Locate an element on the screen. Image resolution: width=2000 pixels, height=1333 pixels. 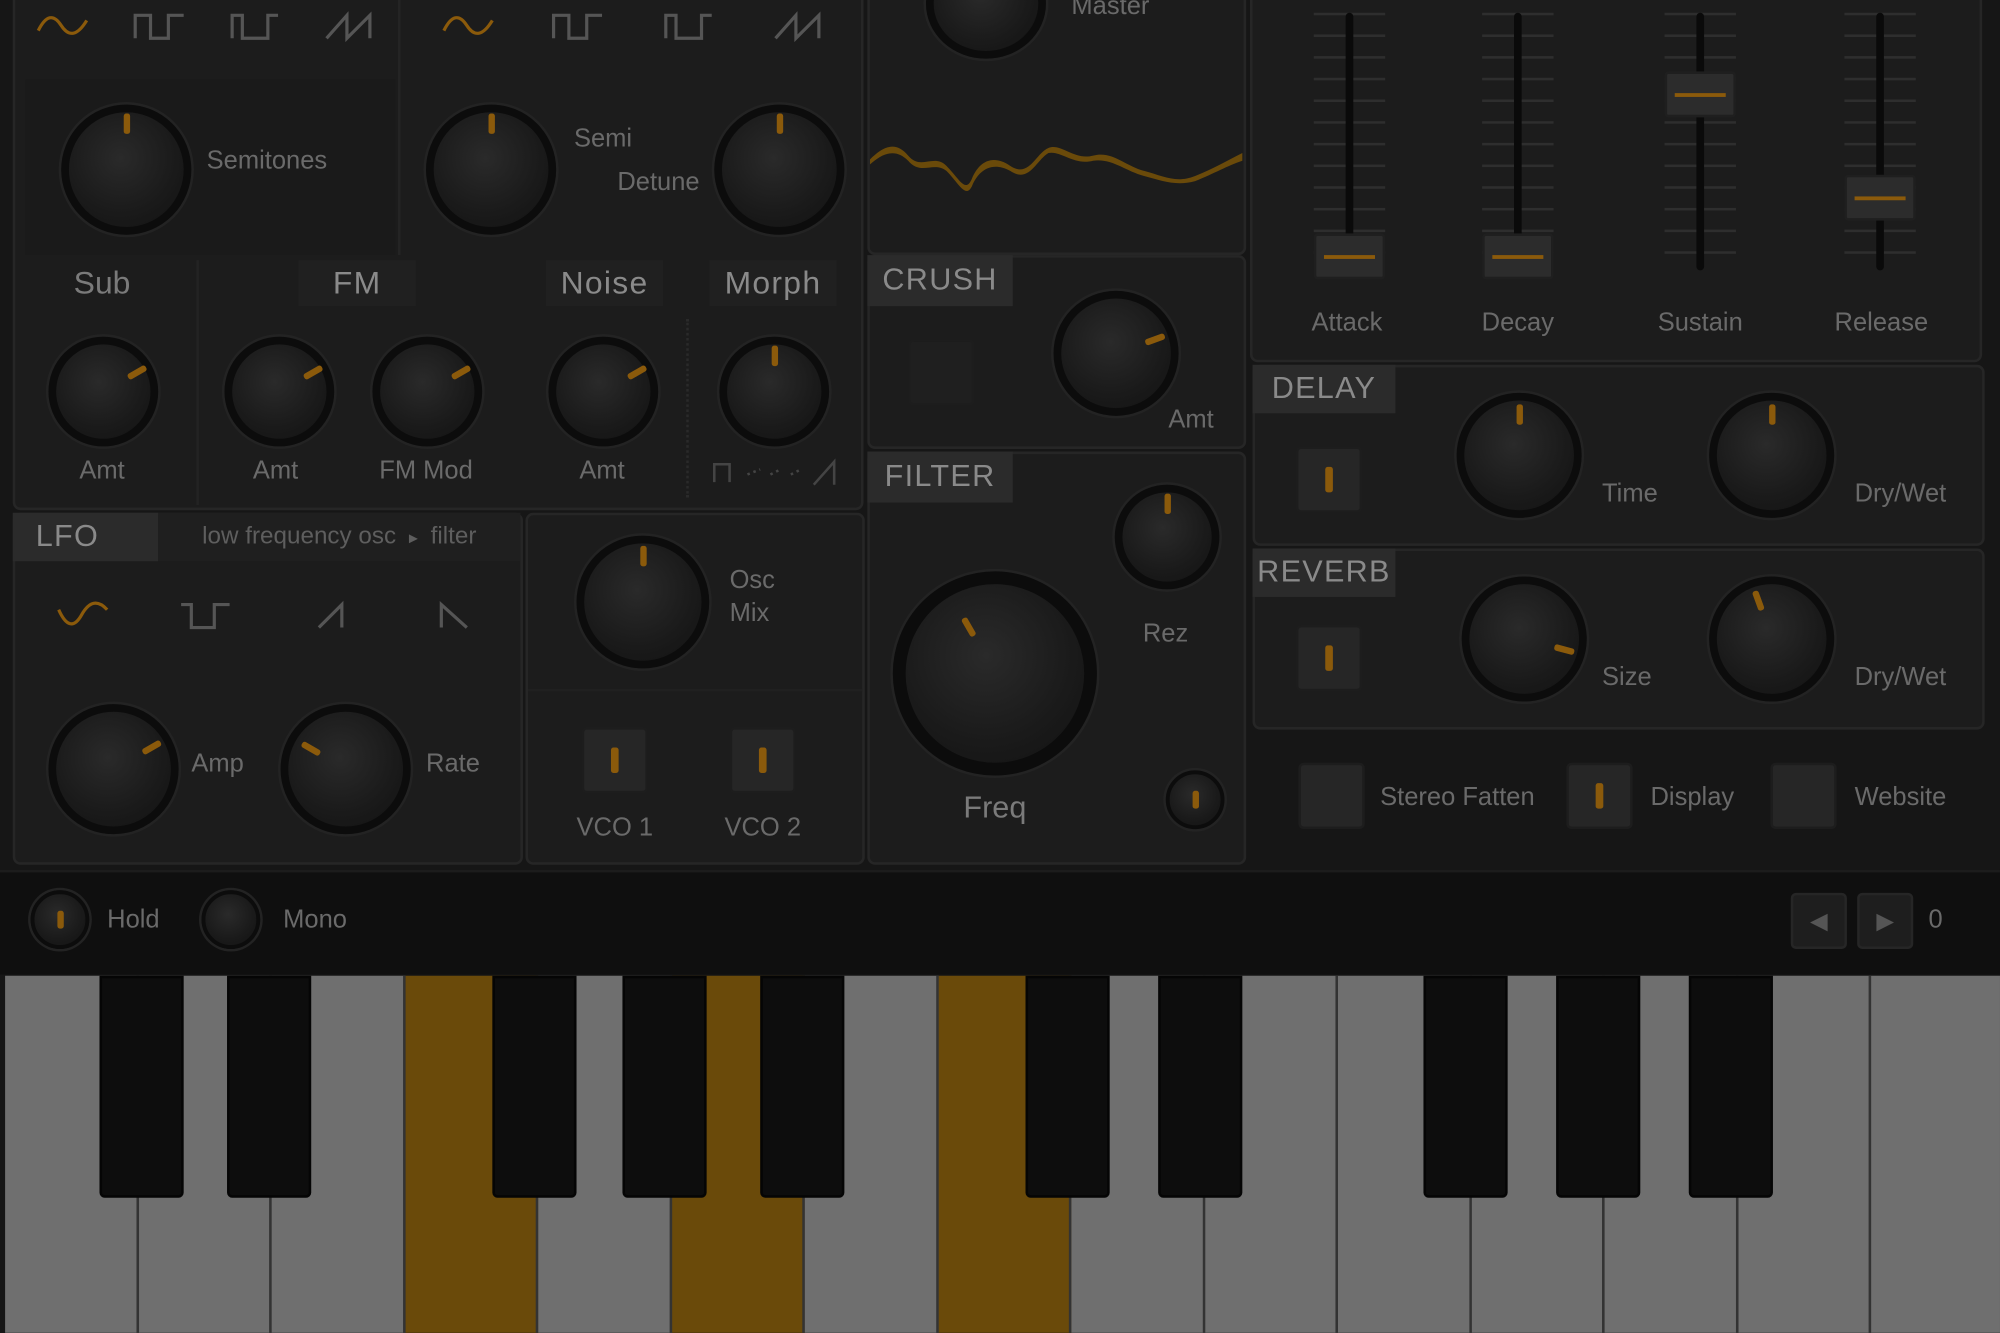
rez-label: Rez is located at coordinates (1165, 633).